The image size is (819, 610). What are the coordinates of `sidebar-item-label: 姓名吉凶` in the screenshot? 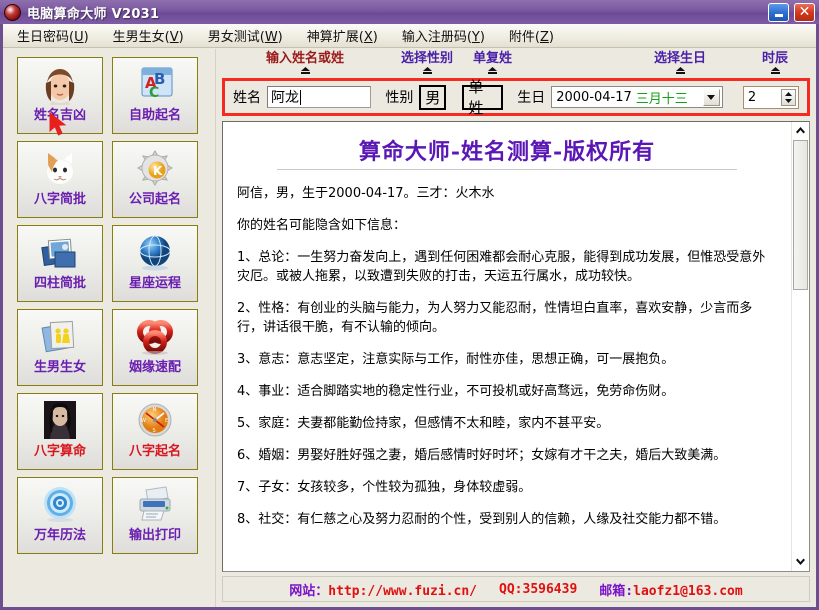 It's located at (59, 115).